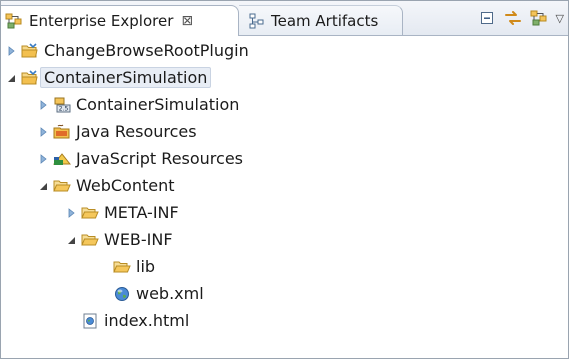  What do you see at coordinates (284, 50) in the screenshot?
I see `tree-item: ChangeBrowseRootPlugin` at bounding box center [284, 50].